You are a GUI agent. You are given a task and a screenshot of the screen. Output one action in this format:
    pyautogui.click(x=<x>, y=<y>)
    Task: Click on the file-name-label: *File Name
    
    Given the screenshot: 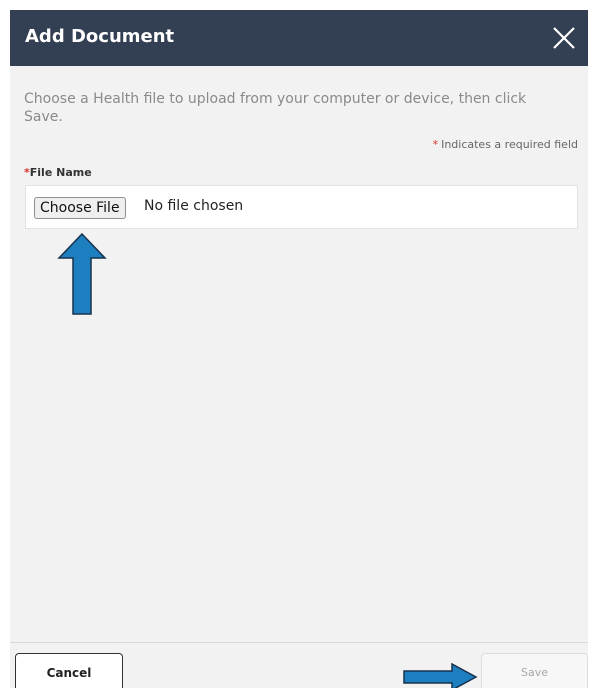 What is the action you would take?
    pyautogui.click(x=58, y=172)
    